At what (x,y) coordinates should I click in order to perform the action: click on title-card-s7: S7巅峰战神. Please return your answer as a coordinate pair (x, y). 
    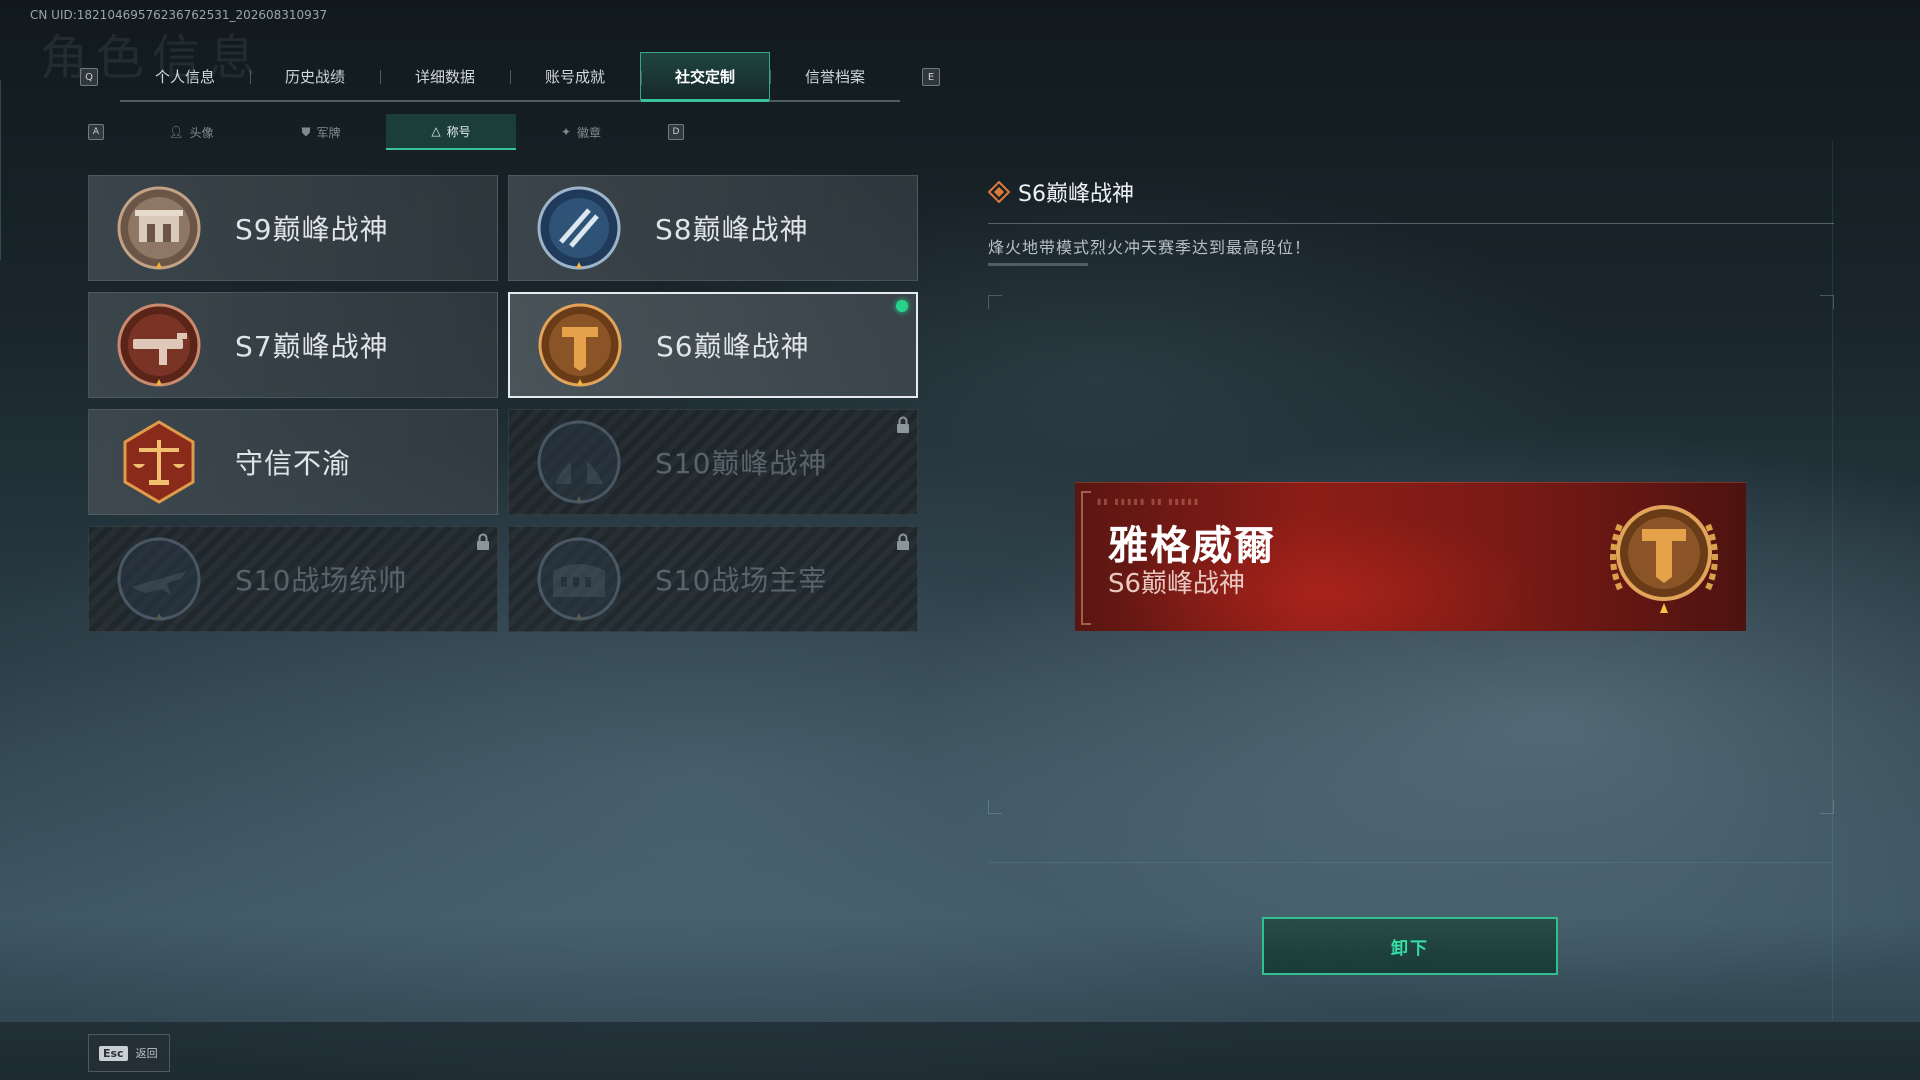
    Looking at the image, I should click on (293, 345).